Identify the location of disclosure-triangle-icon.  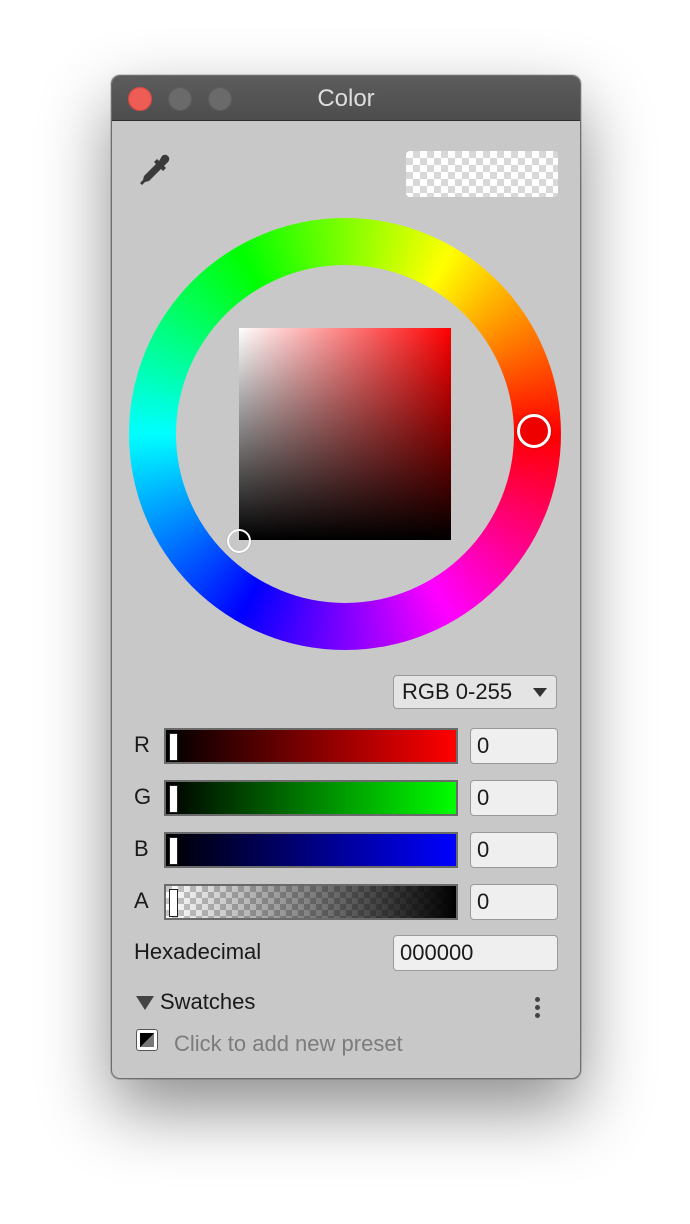
(145, 1003).